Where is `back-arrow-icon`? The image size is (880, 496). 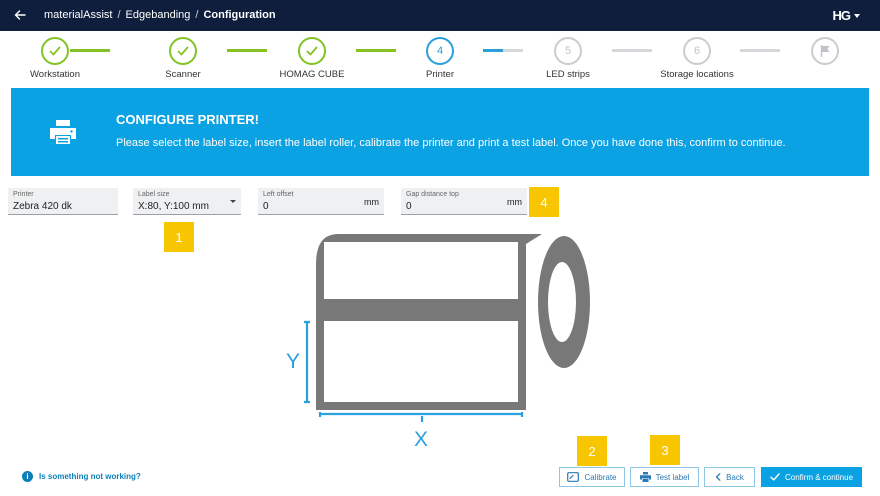 back-arrow-icon is located at coordinates (20, 15).